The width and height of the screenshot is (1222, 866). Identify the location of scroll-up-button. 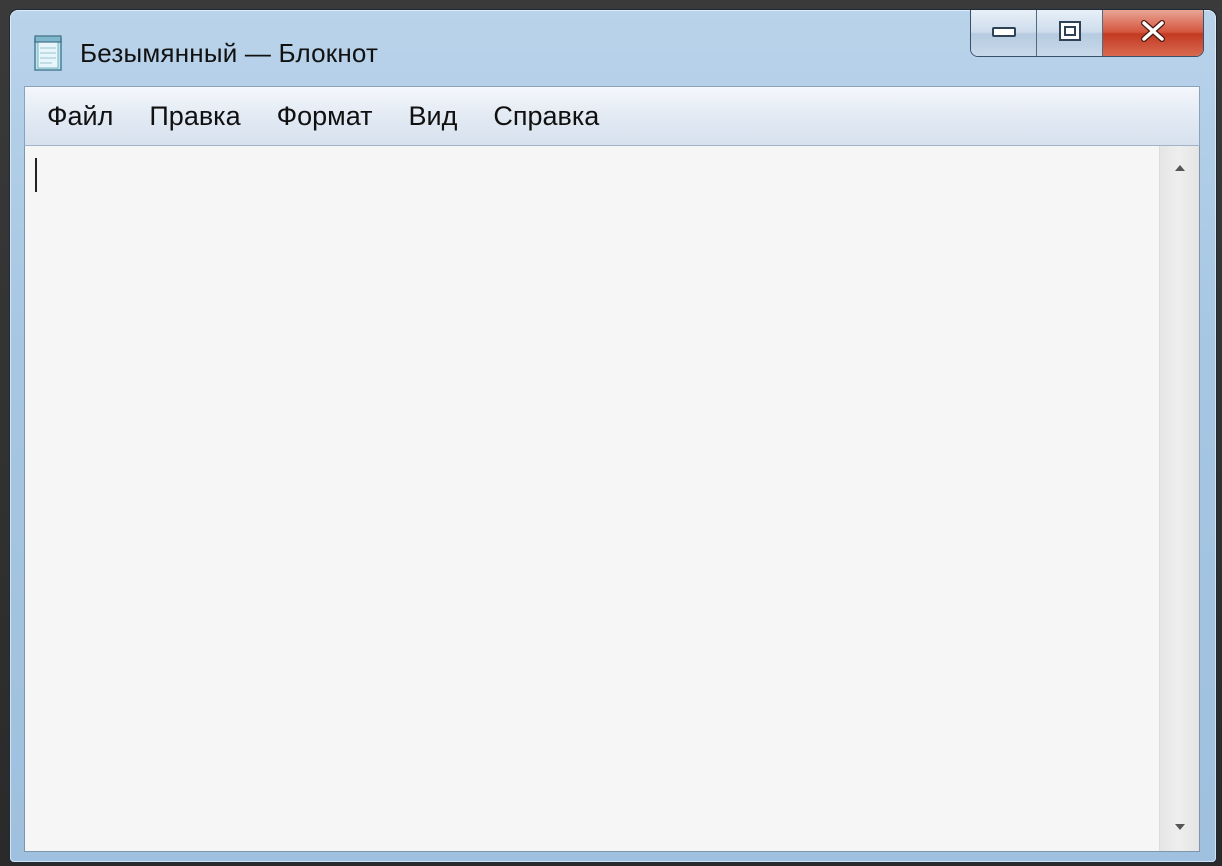
(1180, 169).